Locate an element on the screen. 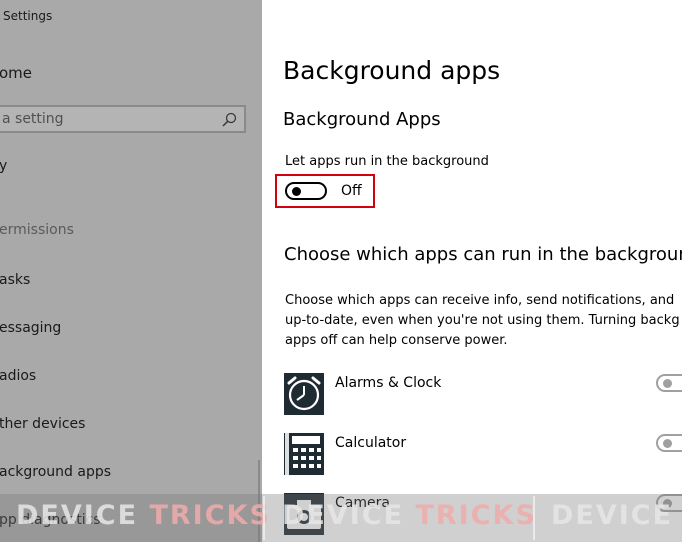 The image size is (682, 542). subsection-title: Background Apps is located at coordinates (362, 119).